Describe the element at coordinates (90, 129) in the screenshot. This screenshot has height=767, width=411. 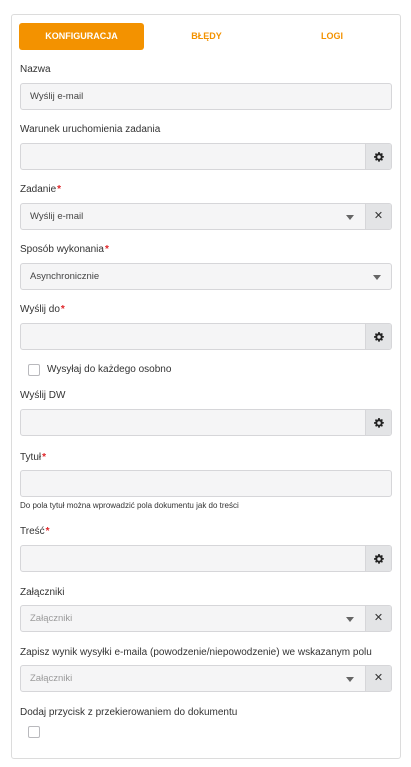
I see `warunek-label: Warunek uruchomienia zadania` at that location.